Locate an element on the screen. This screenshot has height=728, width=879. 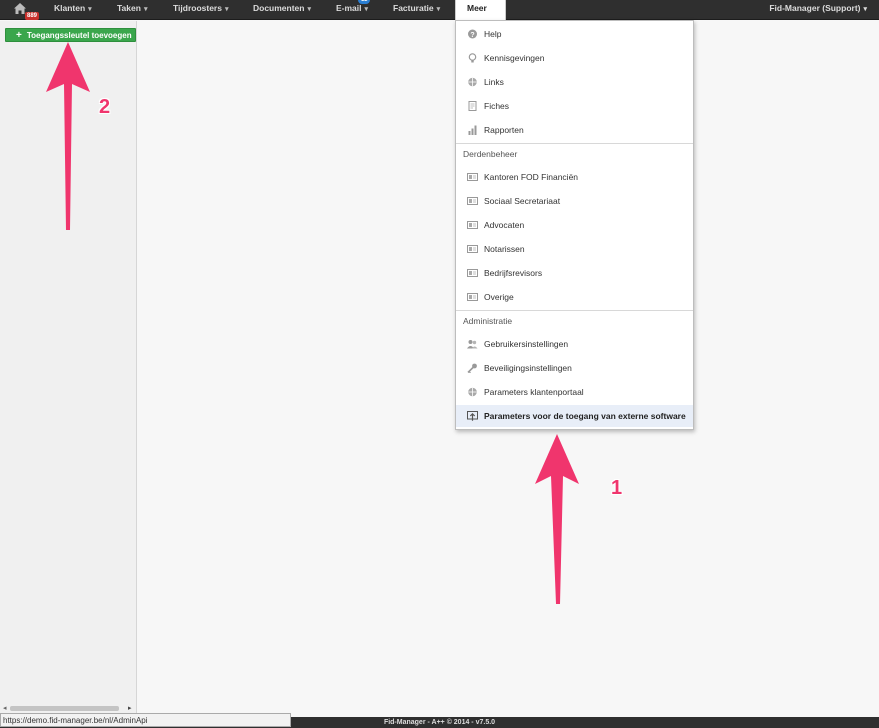
menu-item-label: Advocaten is located at coordinates (504, 225).